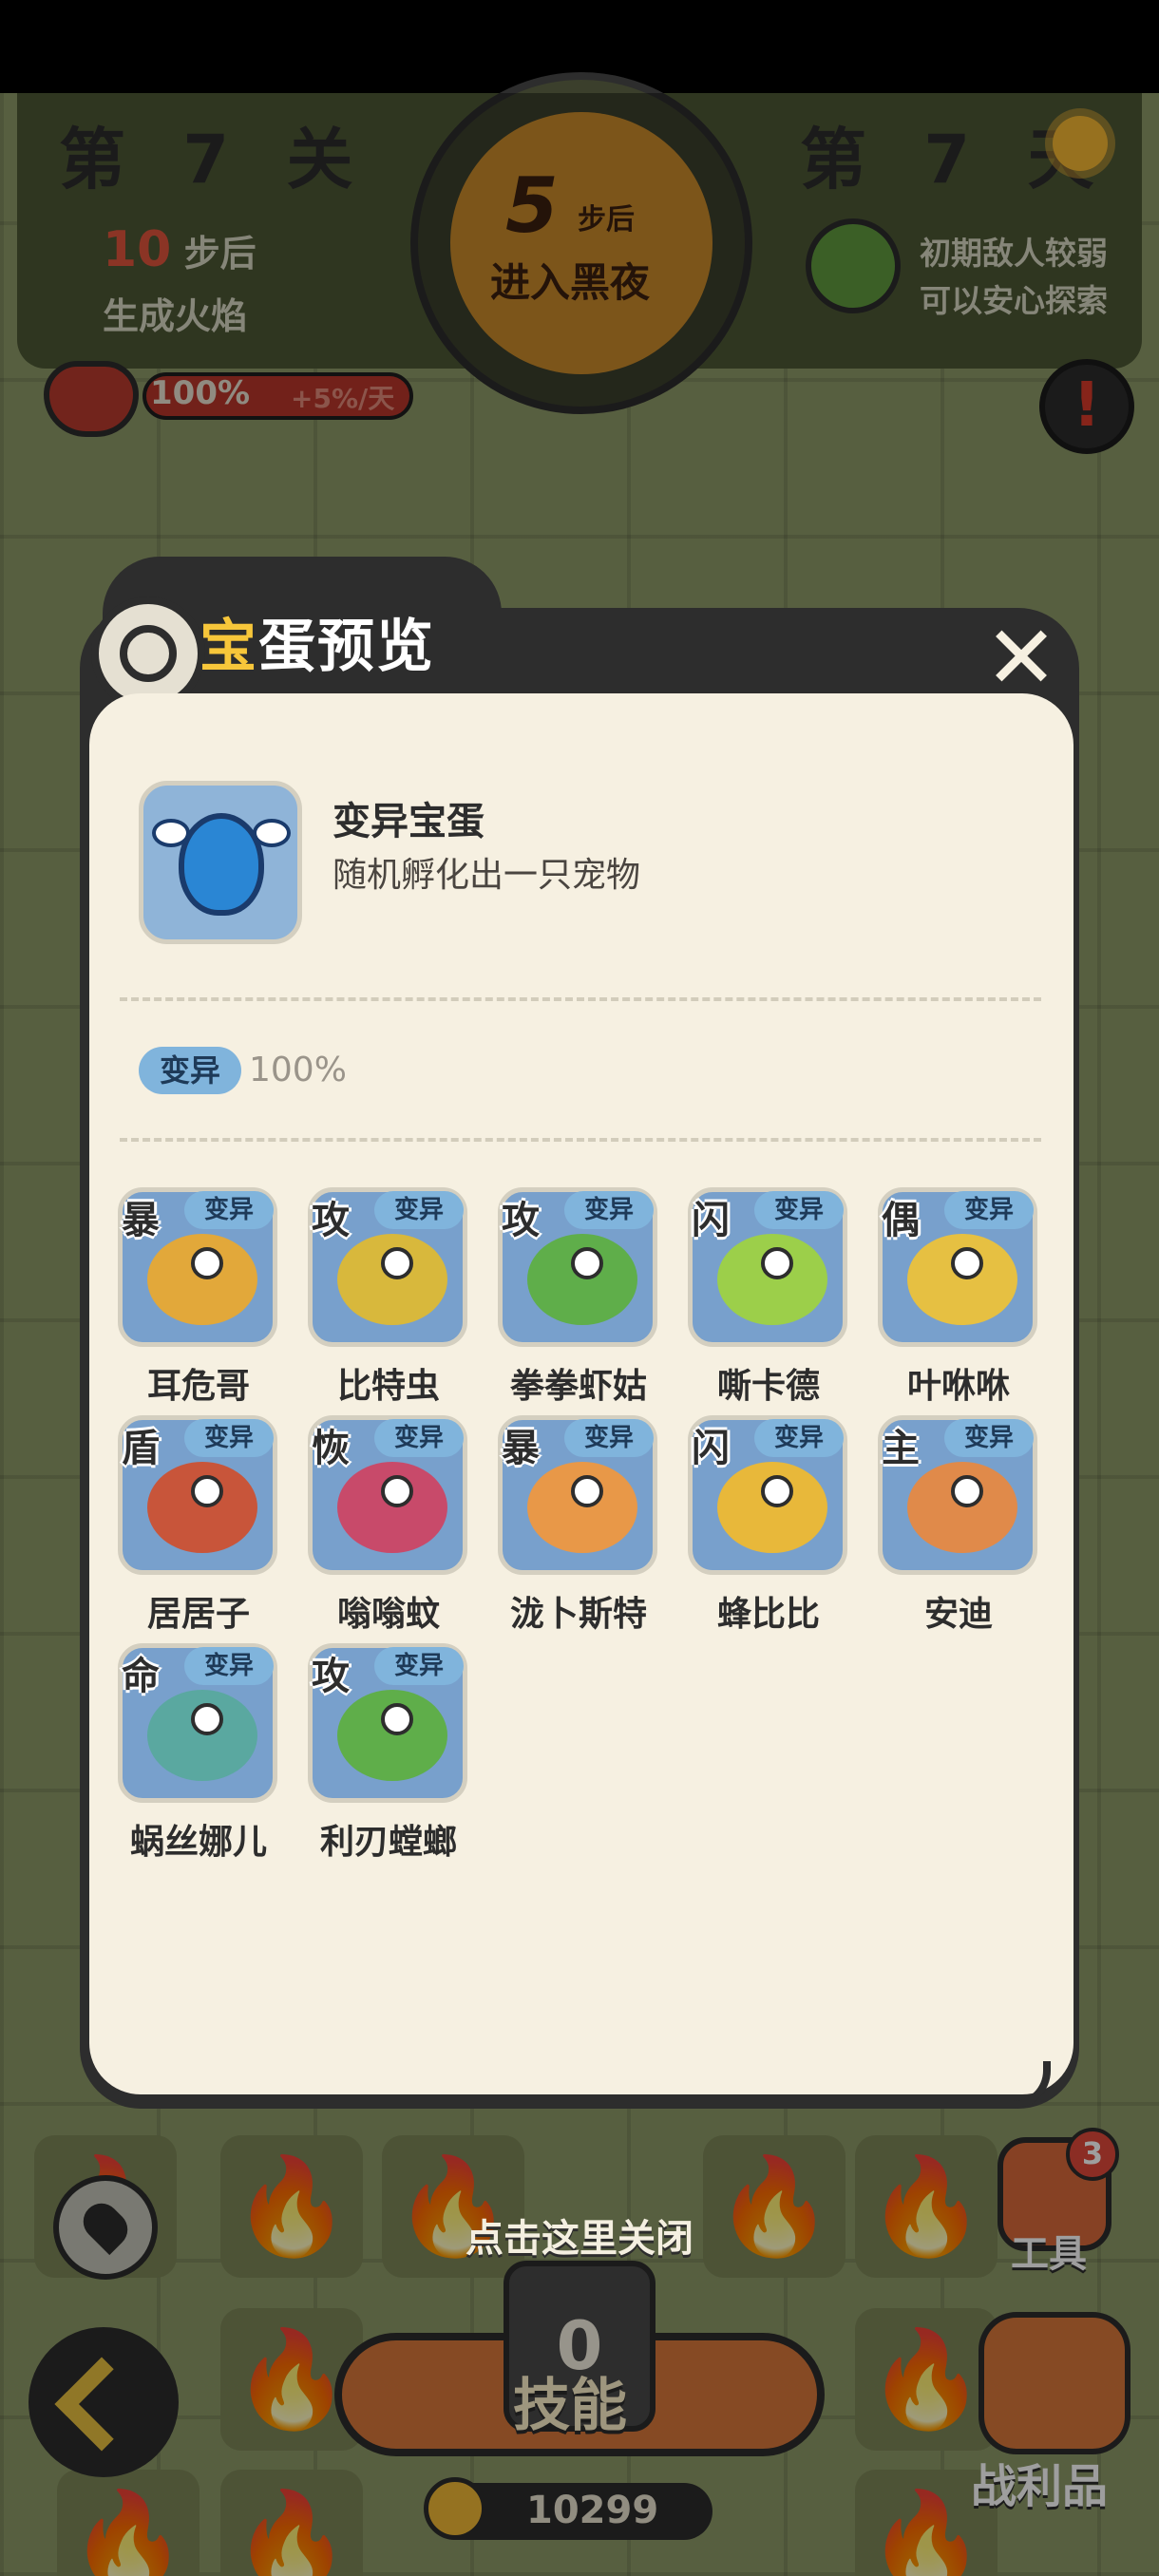  What do you see at coordinates (388, 1297) in the screenshot?
I see `pet-card: 攻 变异 比特虫` at bounding box center [388, 1297].